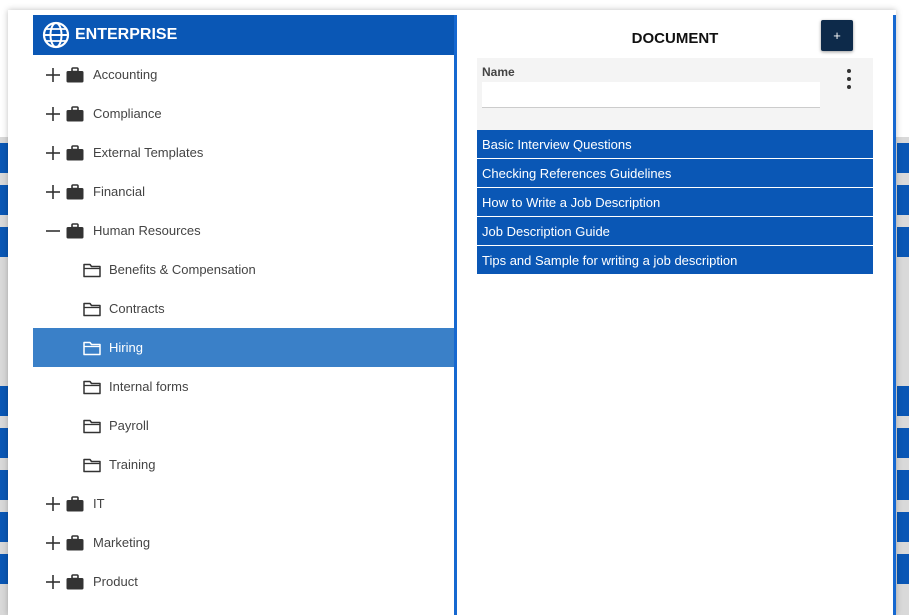  What do you see at coordinates (137, 308) in the screenshot?
I see `tree-item-label: Contracts` at bounding box center [137, 308].